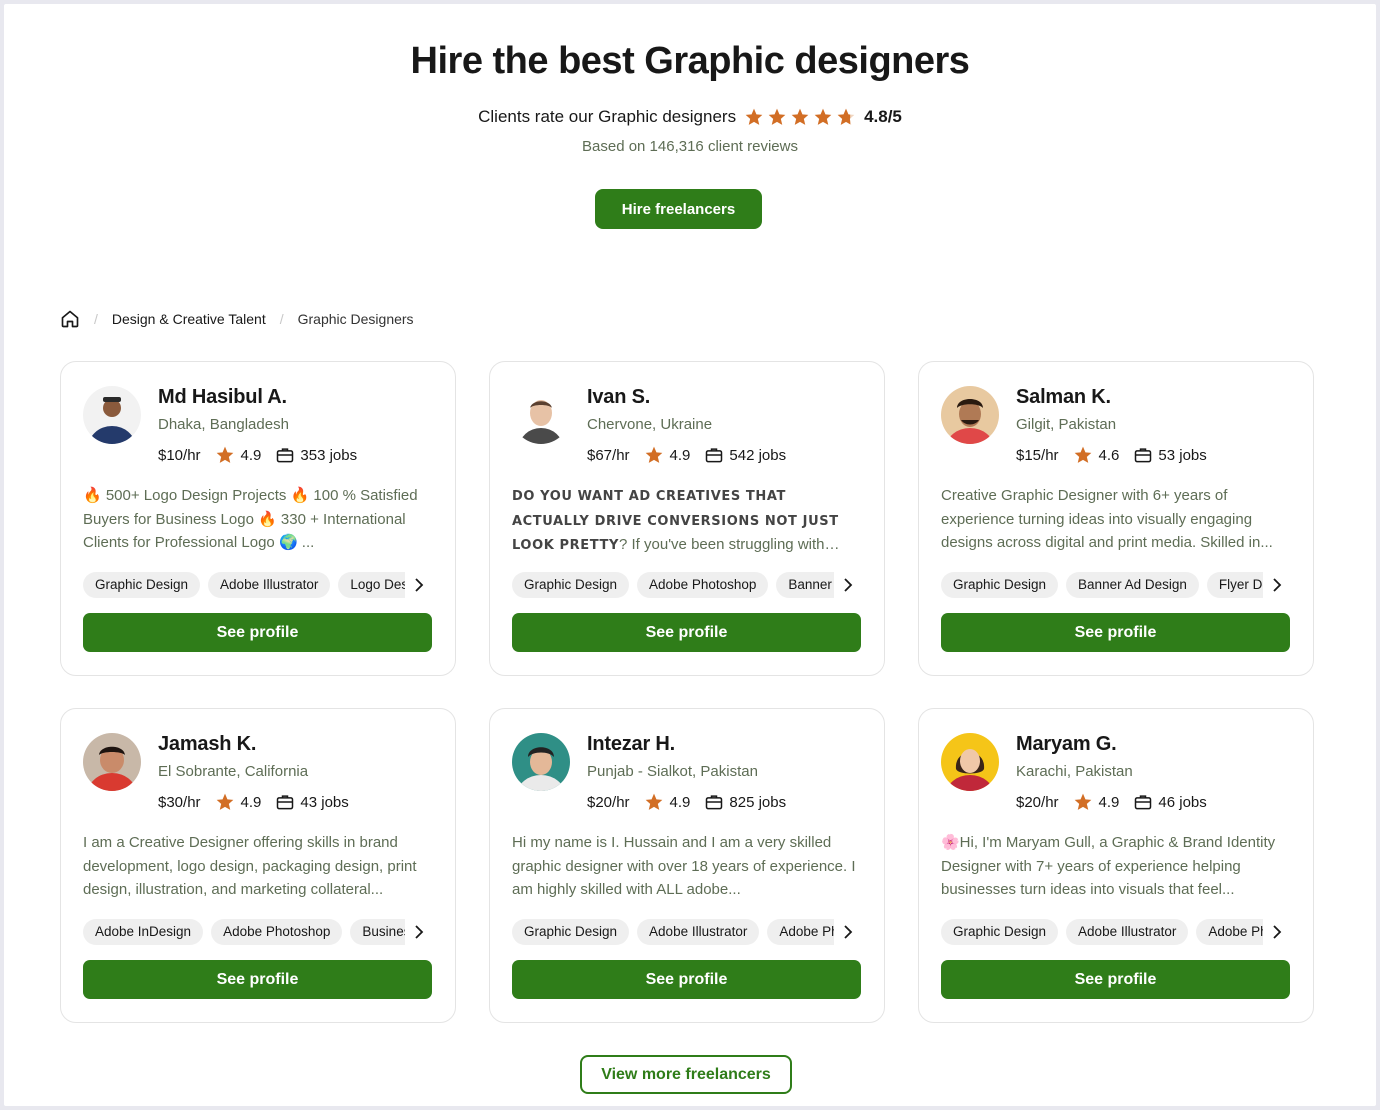  I want to click on breadcrumb-design-creative: Design & Creative Talent, so click(189, 319).